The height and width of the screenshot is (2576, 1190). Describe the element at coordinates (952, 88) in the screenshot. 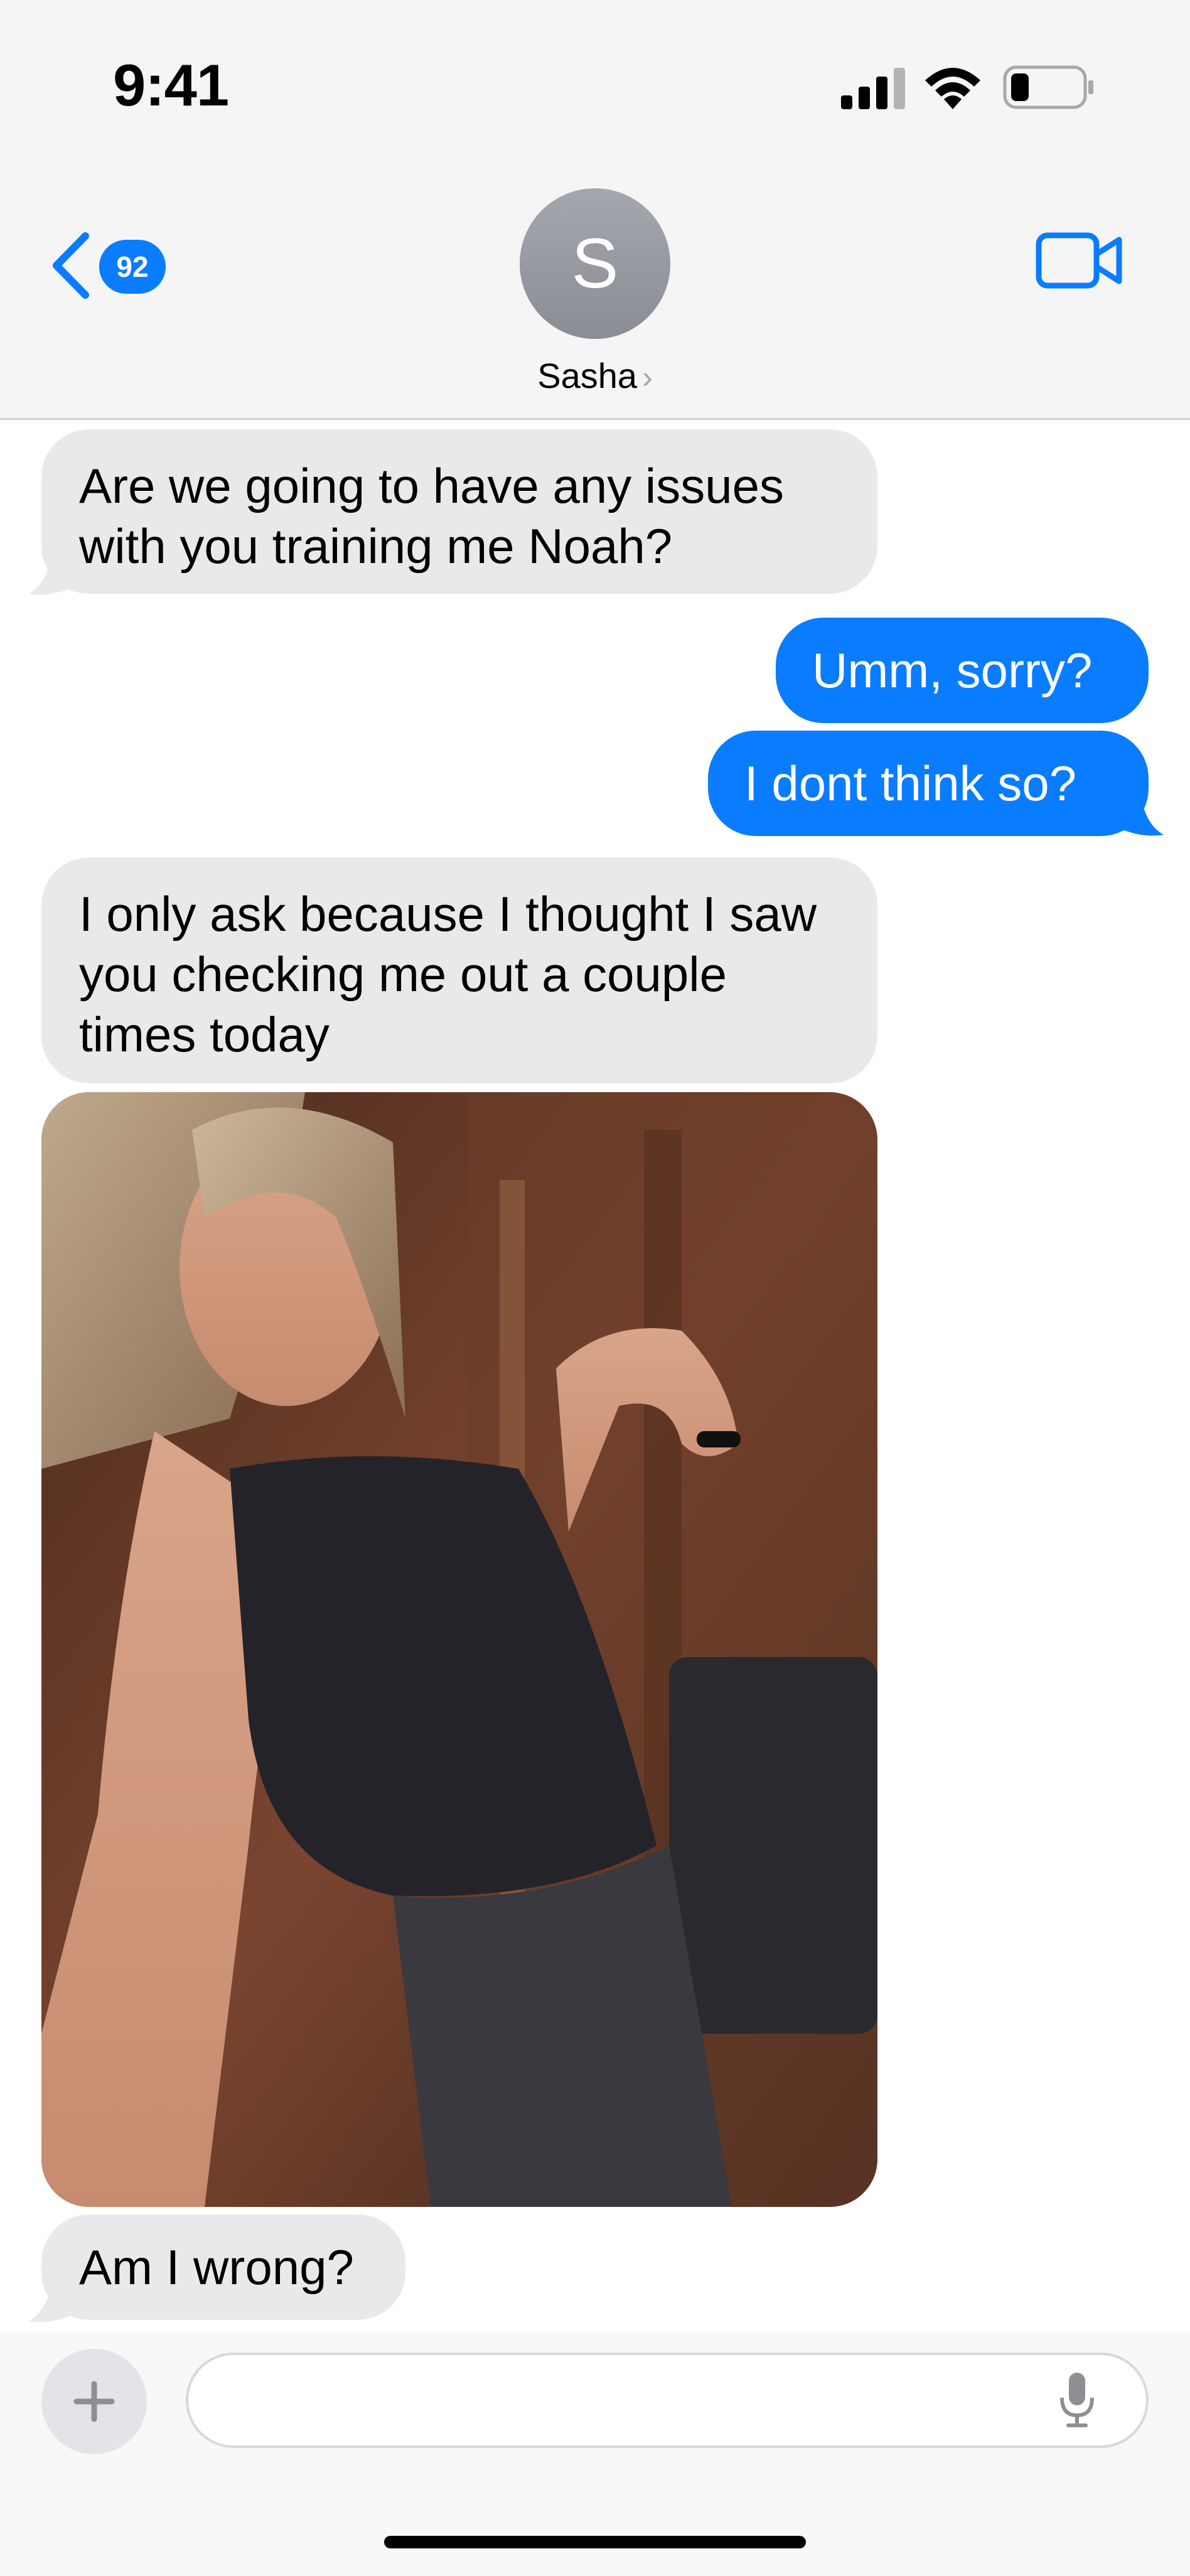

I see `wifi-icon` at that location.